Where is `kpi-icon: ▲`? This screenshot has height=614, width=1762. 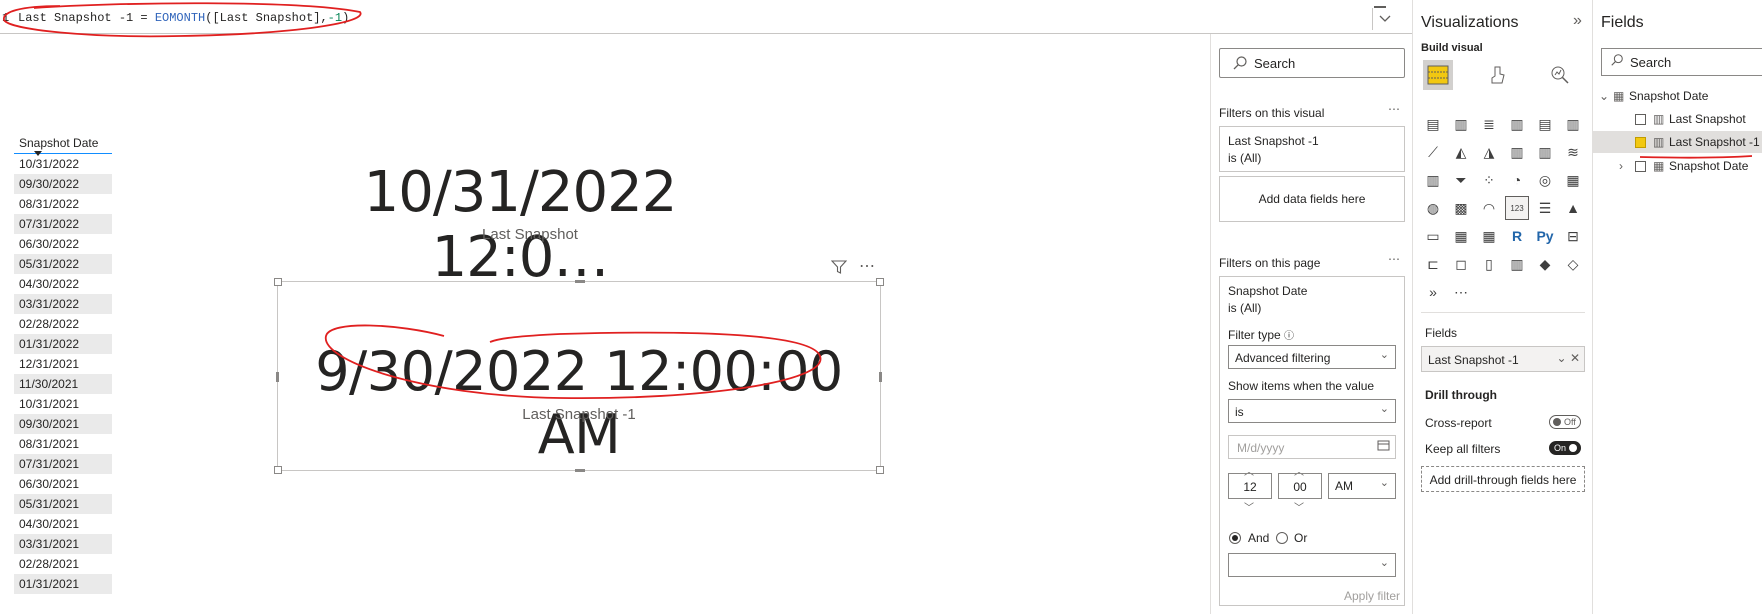 kpi-icon: ▲ is located at coordinates (1573, 208).